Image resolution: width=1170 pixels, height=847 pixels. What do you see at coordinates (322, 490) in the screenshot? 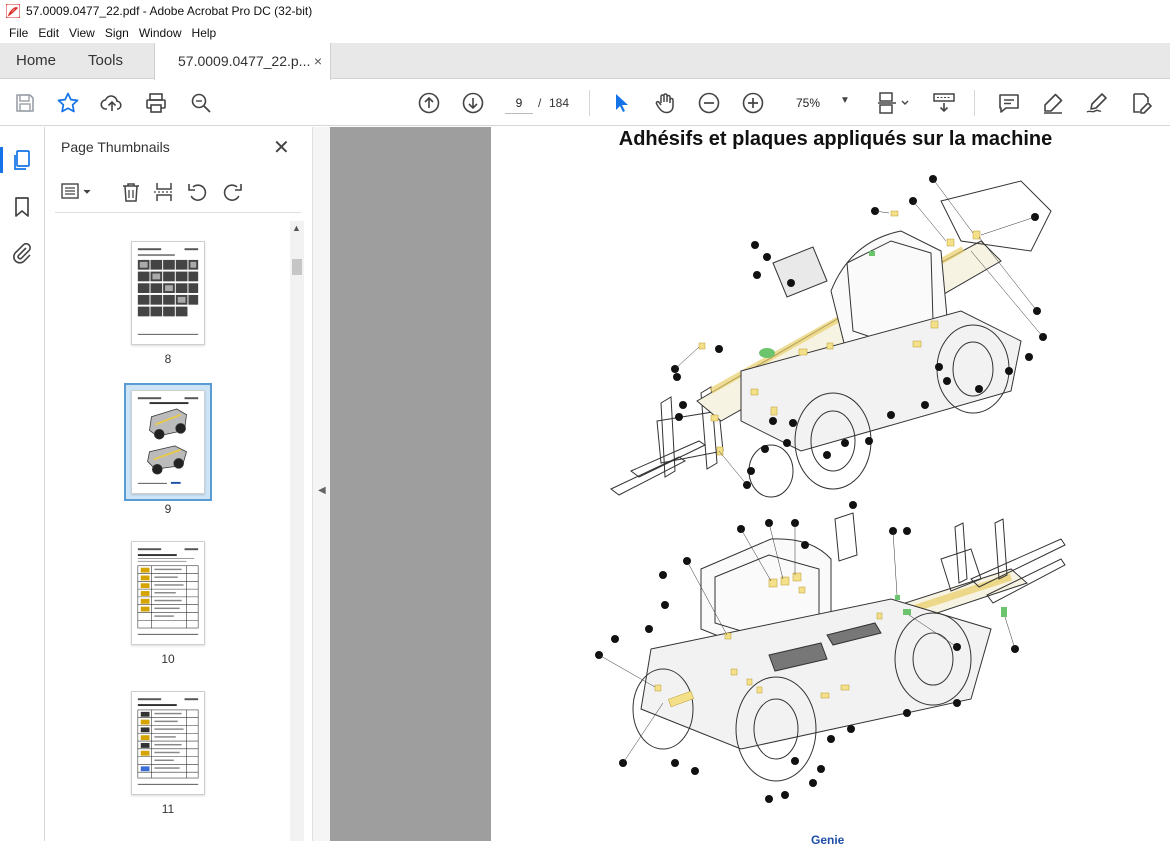
I see `collapse-panel-icon: ◀` at bounding box center [322, 490].